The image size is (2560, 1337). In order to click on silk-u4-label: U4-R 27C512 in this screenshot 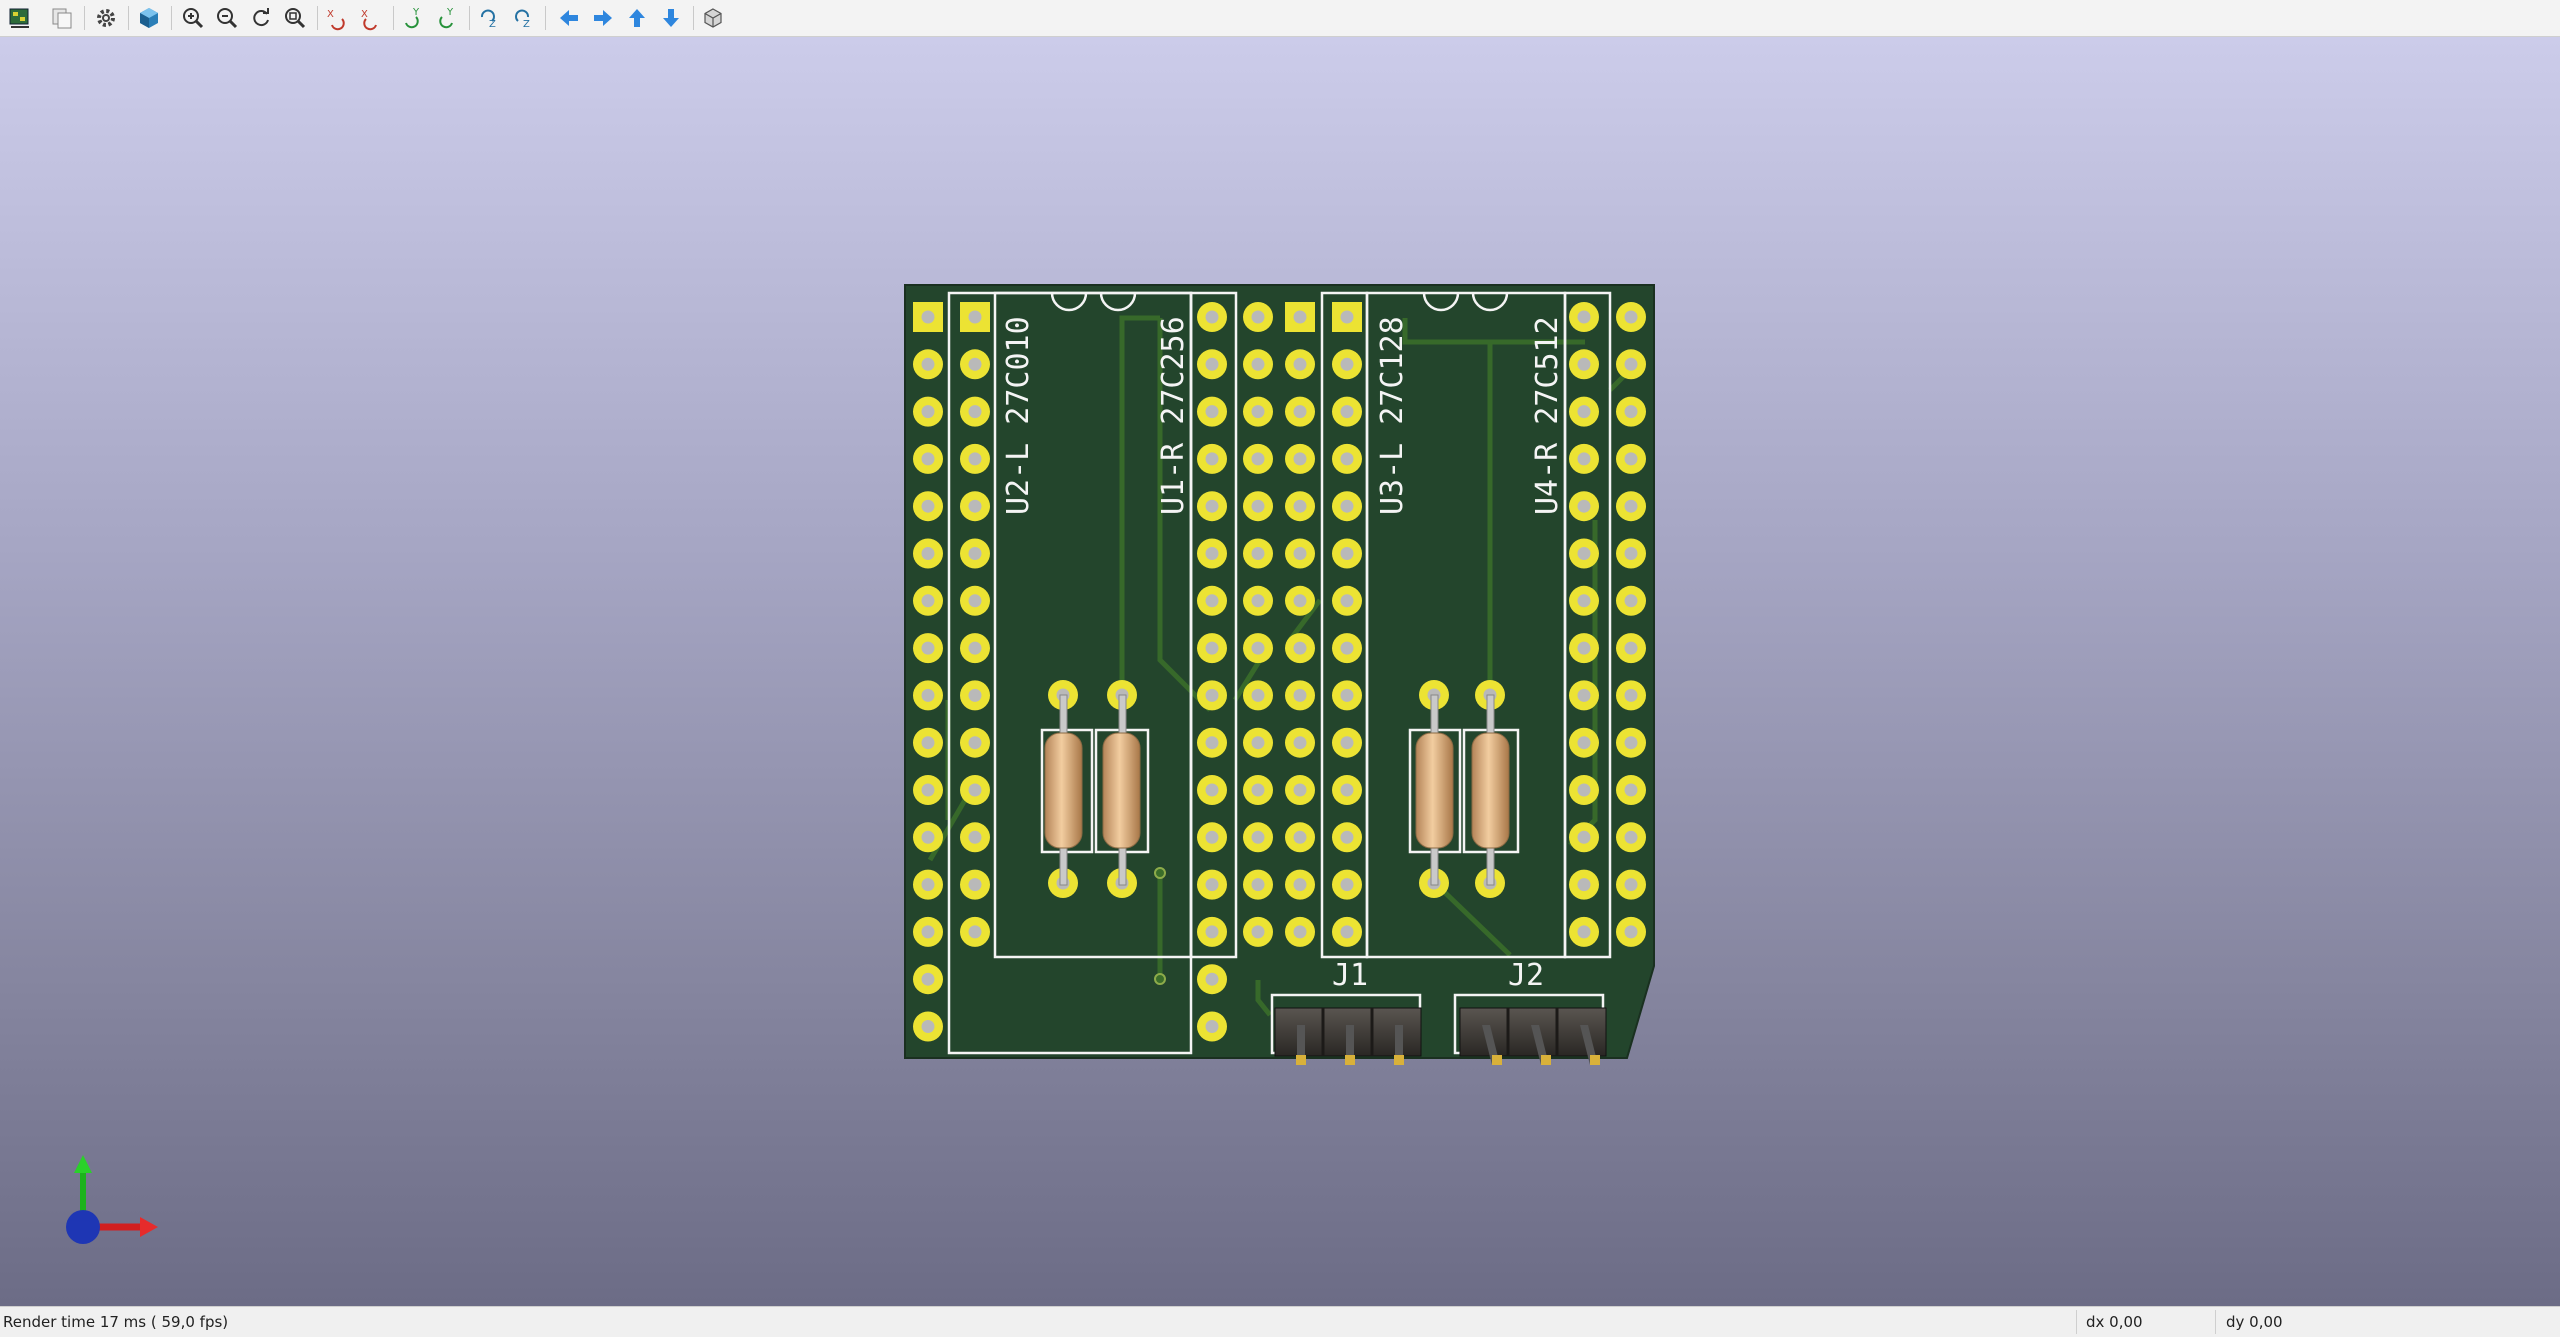, I will do `click(1547, 415)`.